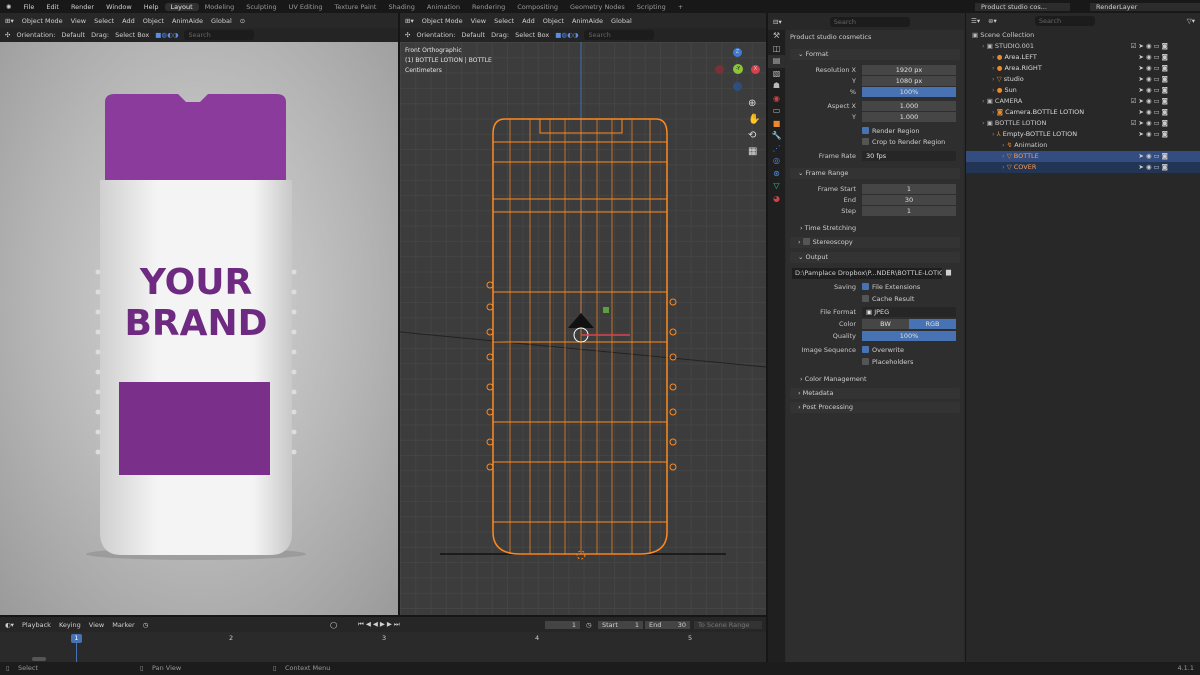  Describe the element at coordinates (776, 161) in the screenshot. I see `physics-tab-icon: ◎` at that location.